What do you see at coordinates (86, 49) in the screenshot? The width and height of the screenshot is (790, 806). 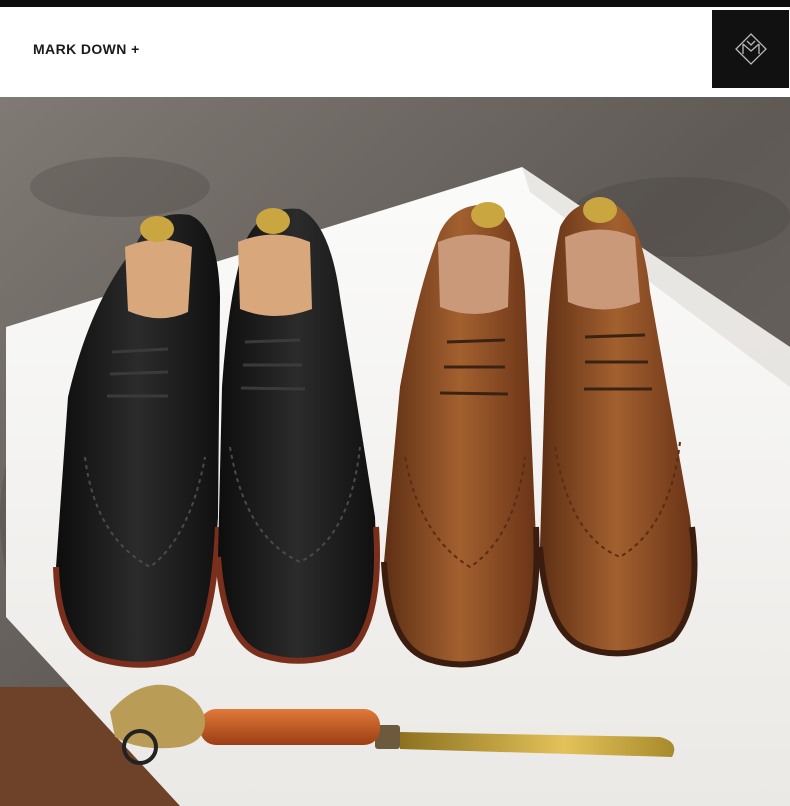 I see `page-title: MARK DOWN +` at bounding box center [86, 49].